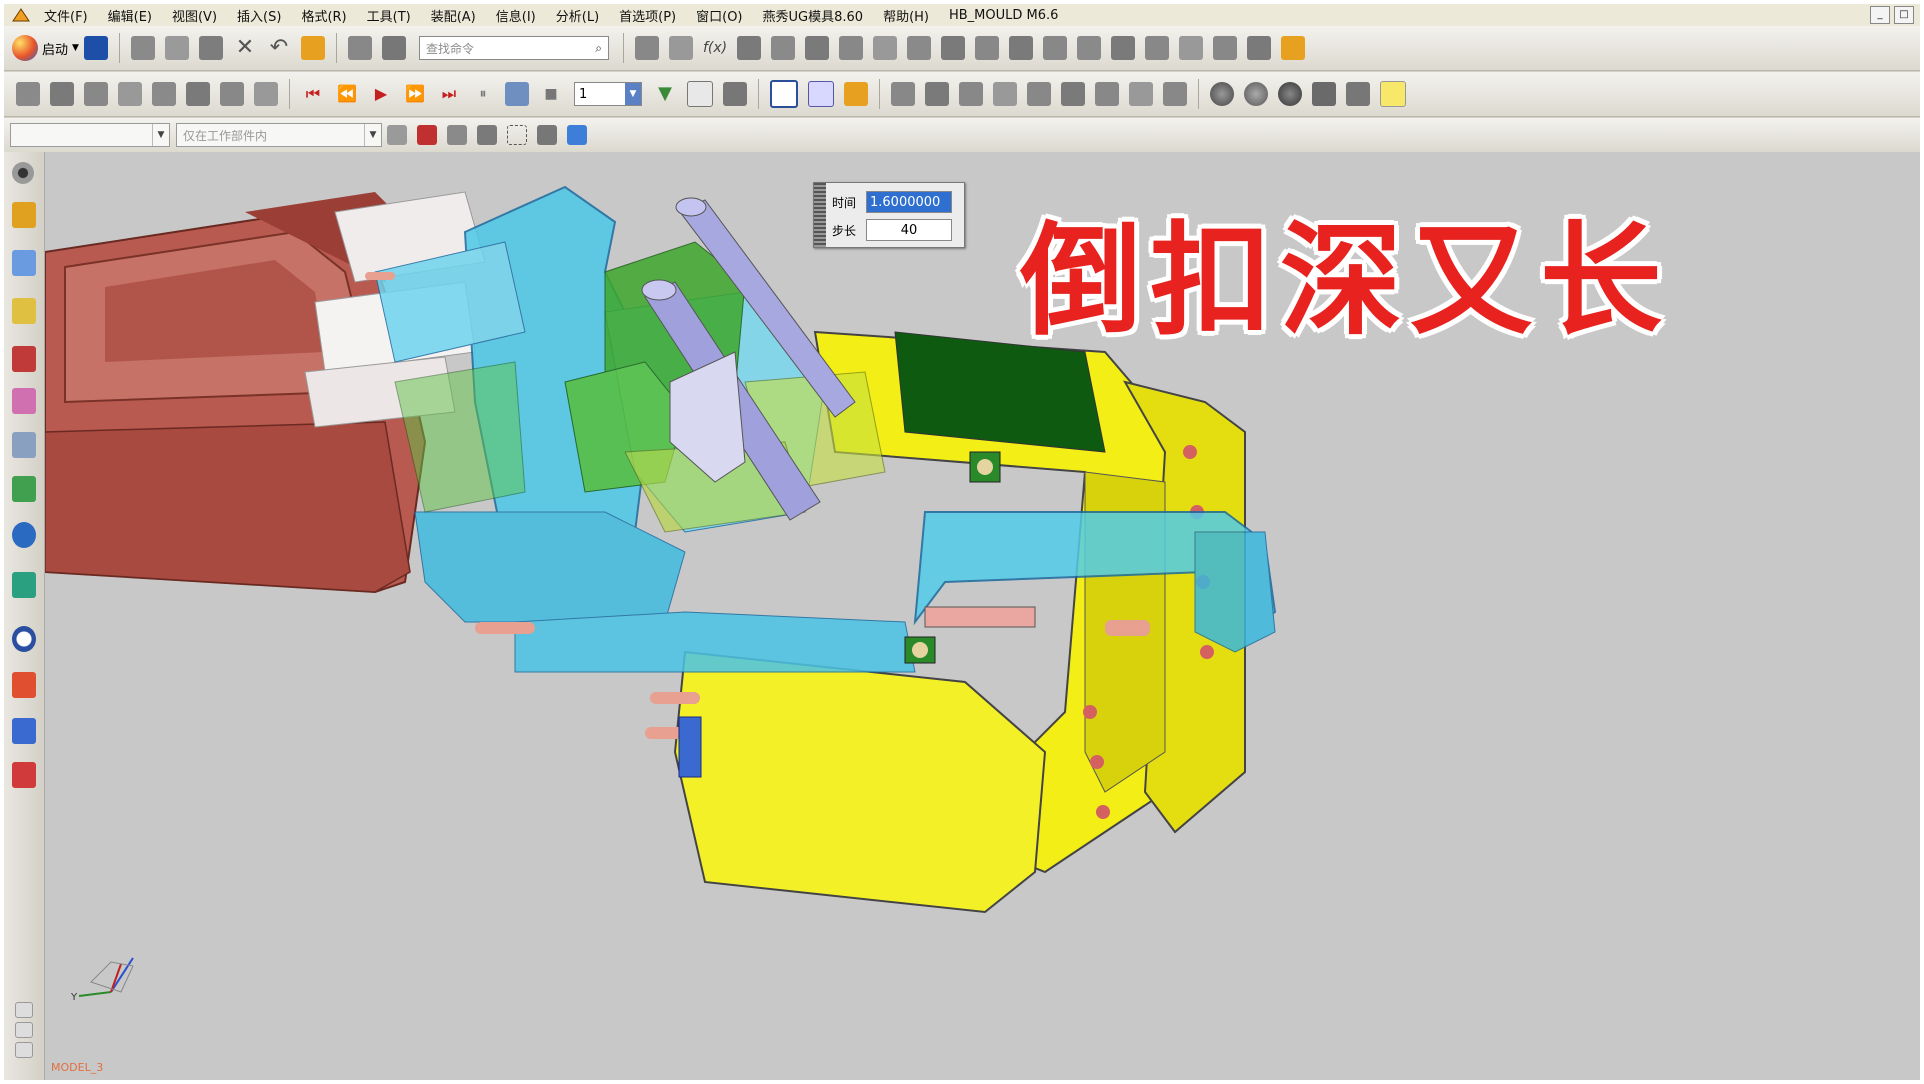  I want to click on start-button: 启动 ▼, so click(45, 48).